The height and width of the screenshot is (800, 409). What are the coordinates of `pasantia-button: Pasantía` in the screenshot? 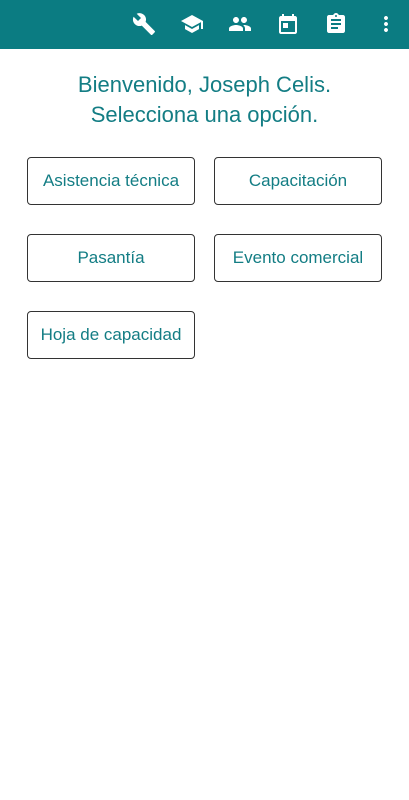 It's located at (111, 258).